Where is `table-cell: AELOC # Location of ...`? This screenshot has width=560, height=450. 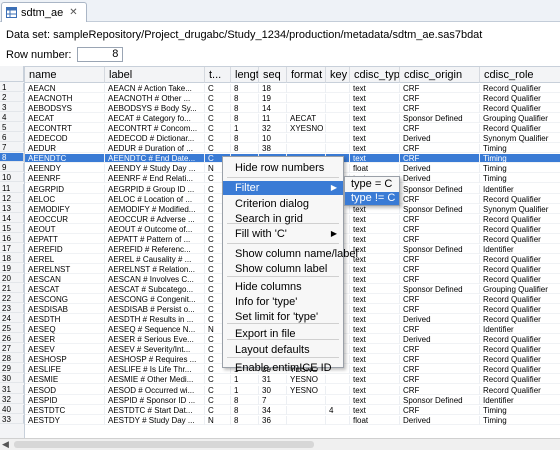 table-cell: AELOC # Location of ... is located at coordinates (155, 199).